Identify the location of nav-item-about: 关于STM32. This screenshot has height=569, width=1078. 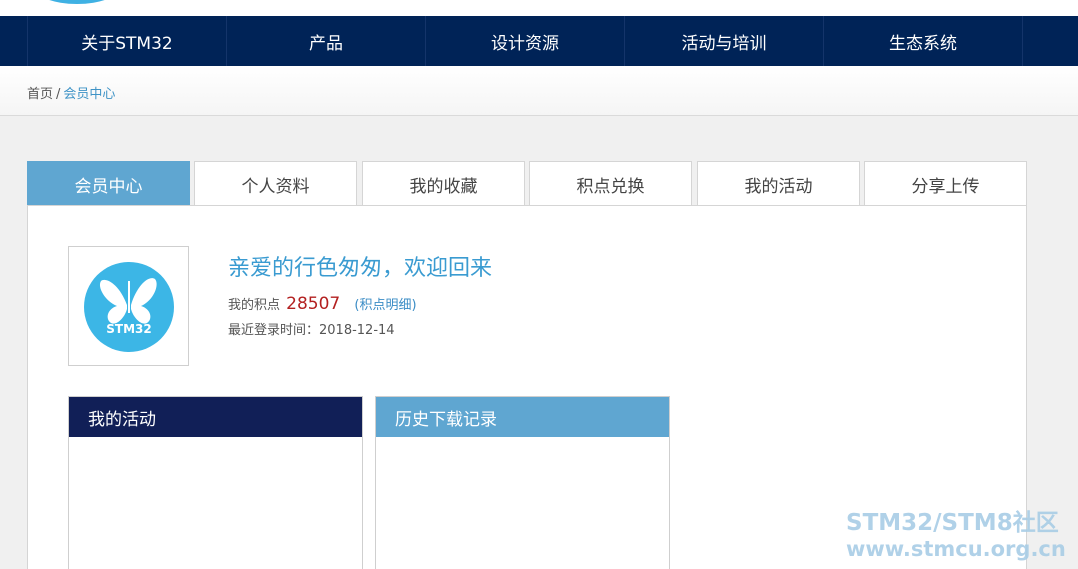
(127, 41).